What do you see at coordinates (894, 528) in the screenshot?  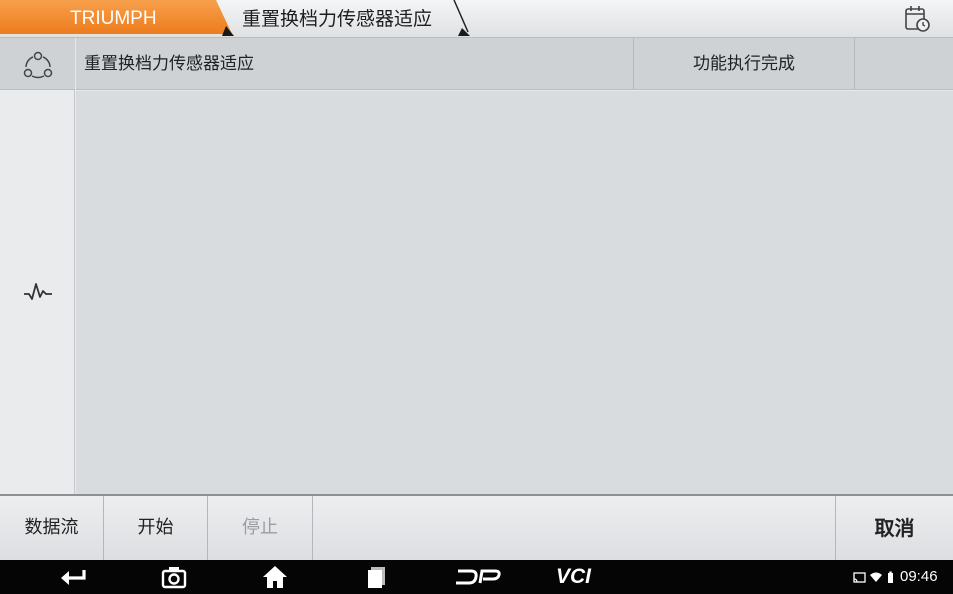 I see `cancel-button: 取消` at bounding box center [894, 528].